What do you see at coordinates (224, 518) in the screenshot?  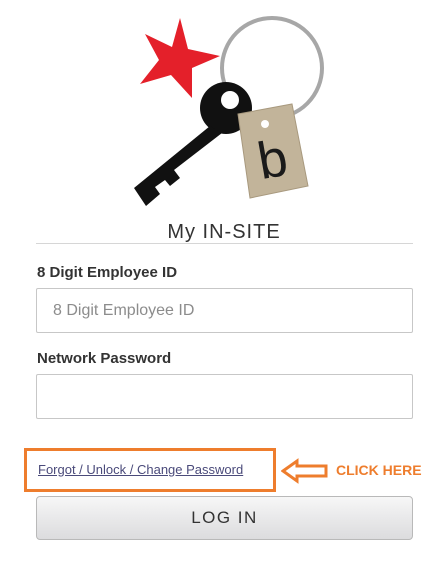 I see `login-button: LOG IN` at bounding box center [224, 518].